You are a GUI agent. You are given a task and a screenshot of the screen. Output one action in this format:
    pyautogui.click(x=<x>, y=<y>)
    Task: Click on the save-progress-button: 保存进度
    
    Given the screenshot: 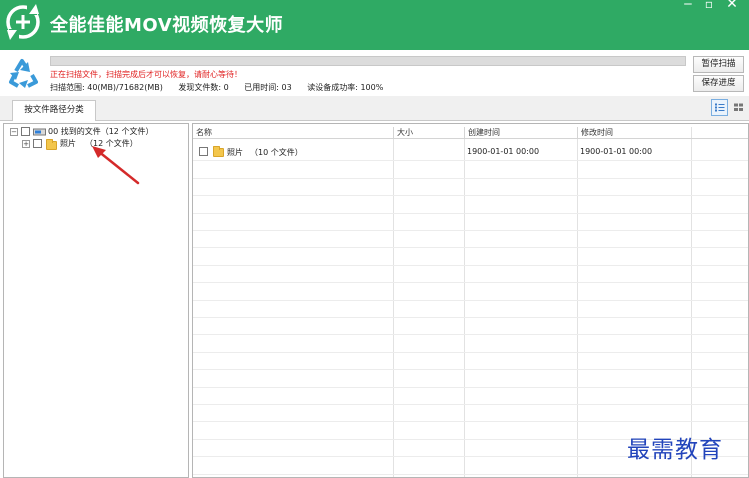 What is the action you would take?
    pyautogui.click(x=718, y=83)
    